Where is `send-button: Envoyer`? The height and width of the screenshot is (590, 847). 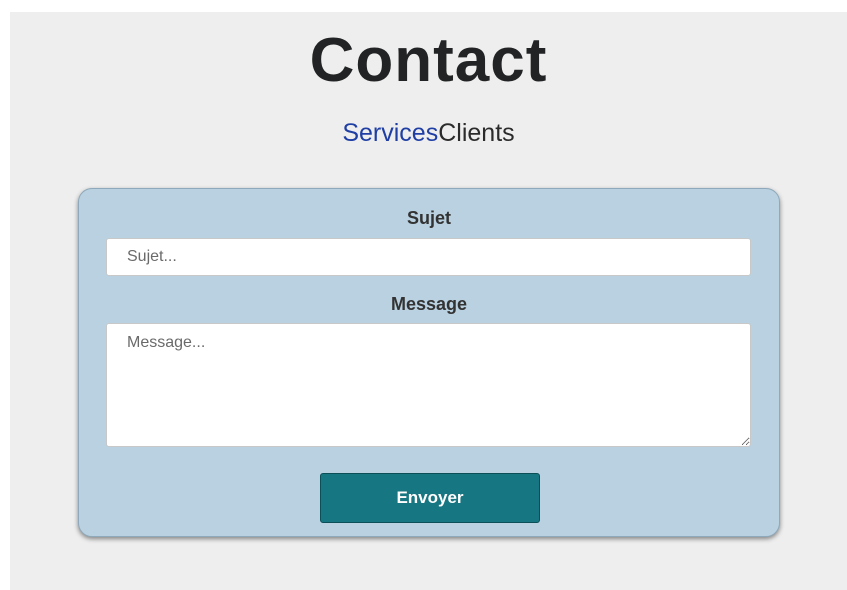 send-button: Envoyer is located at coordinates (430, 498).